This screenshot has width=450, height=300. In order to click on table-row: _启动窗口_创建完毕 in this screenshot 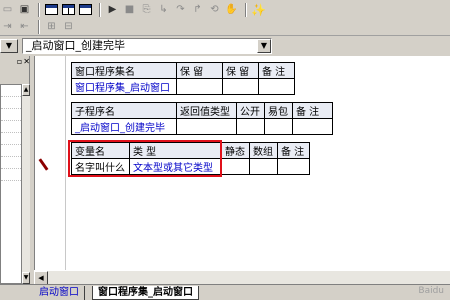, I will do `click(202, 126)`.